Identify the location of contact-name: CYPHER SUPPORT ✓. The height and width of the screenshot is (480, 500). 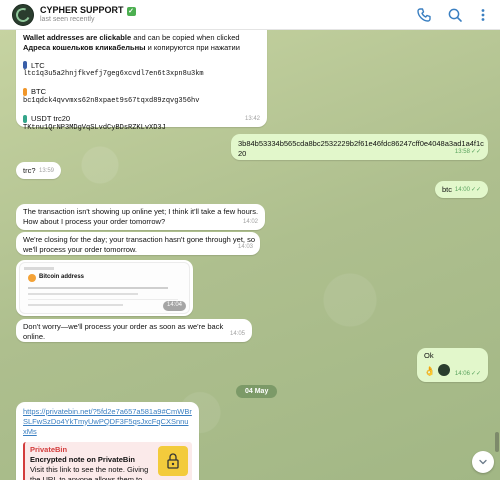
(88, 10).